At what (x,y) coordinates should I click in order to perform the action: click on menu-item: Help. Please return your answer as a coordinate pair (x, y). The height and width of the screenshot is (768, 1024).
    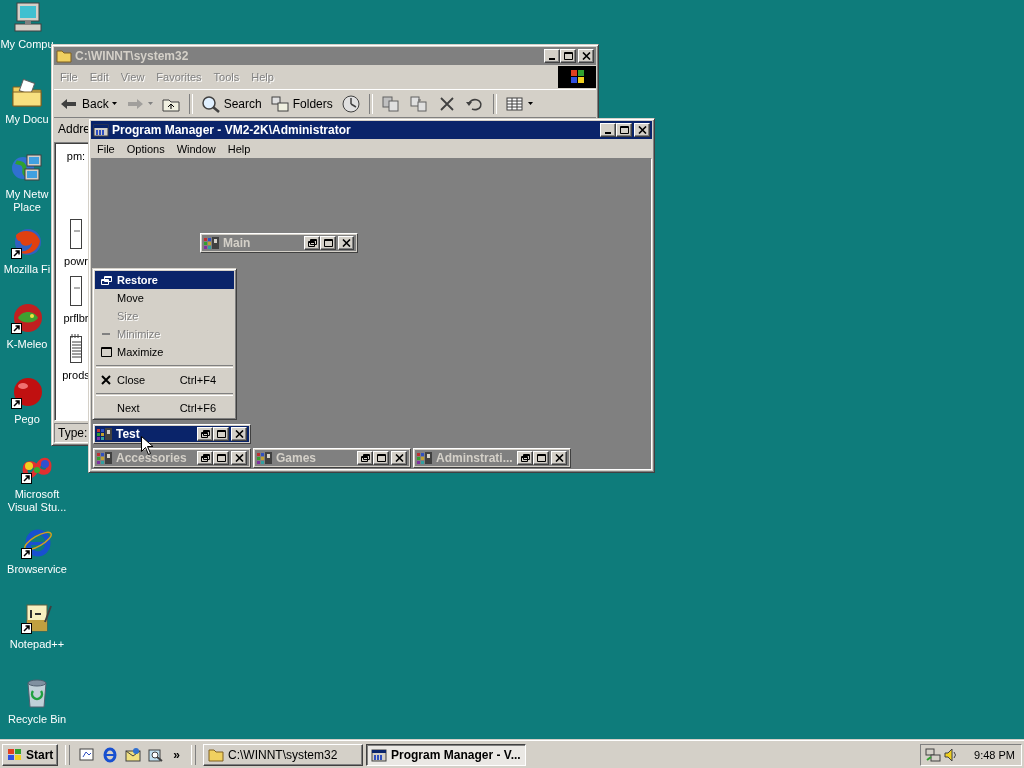
    Looking at the image, I should click on (239, 148).